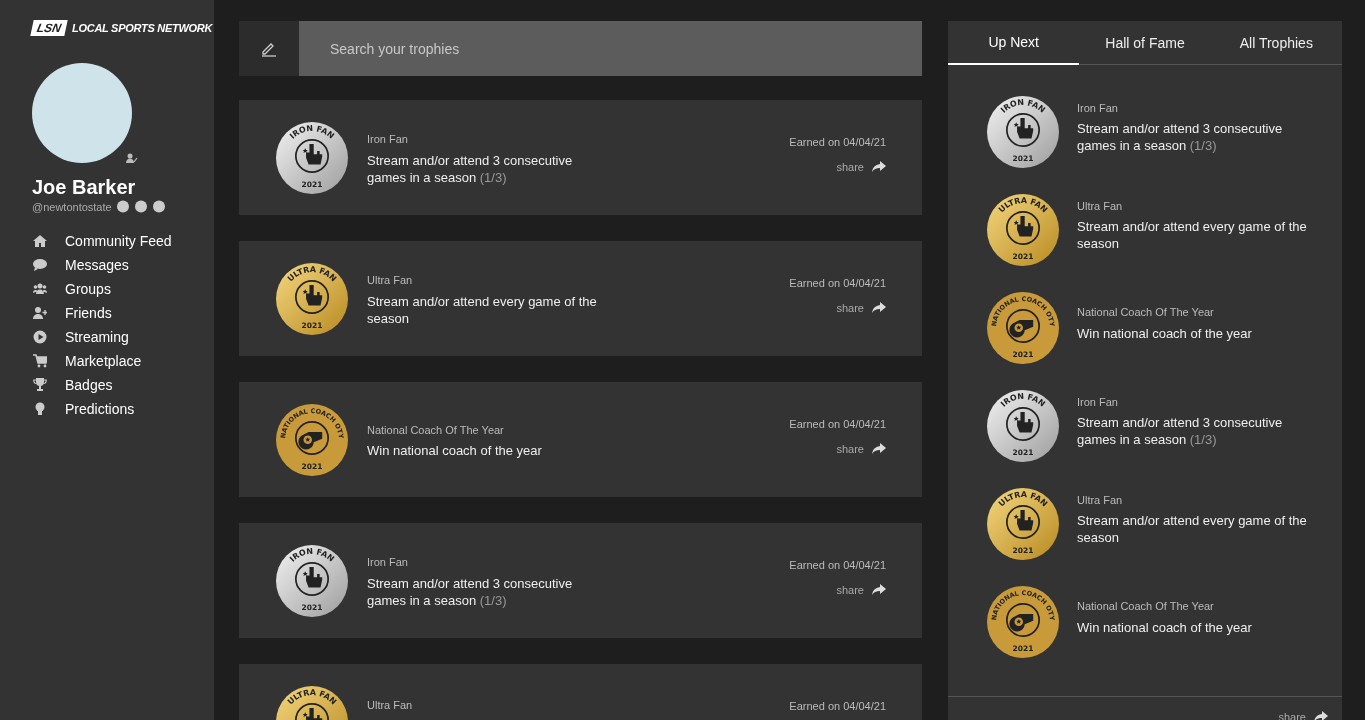  What do you see at coordinates (49, 28) in the screenshot?
I see `logo-mark: LSN` at bounding box center [49, 28].